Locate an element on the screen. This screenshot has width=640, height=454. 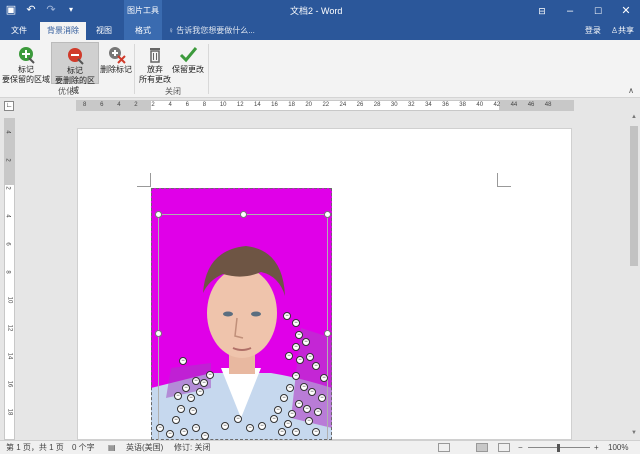
scroll-down-icon: ▼ is located at coordinates (634, 435).